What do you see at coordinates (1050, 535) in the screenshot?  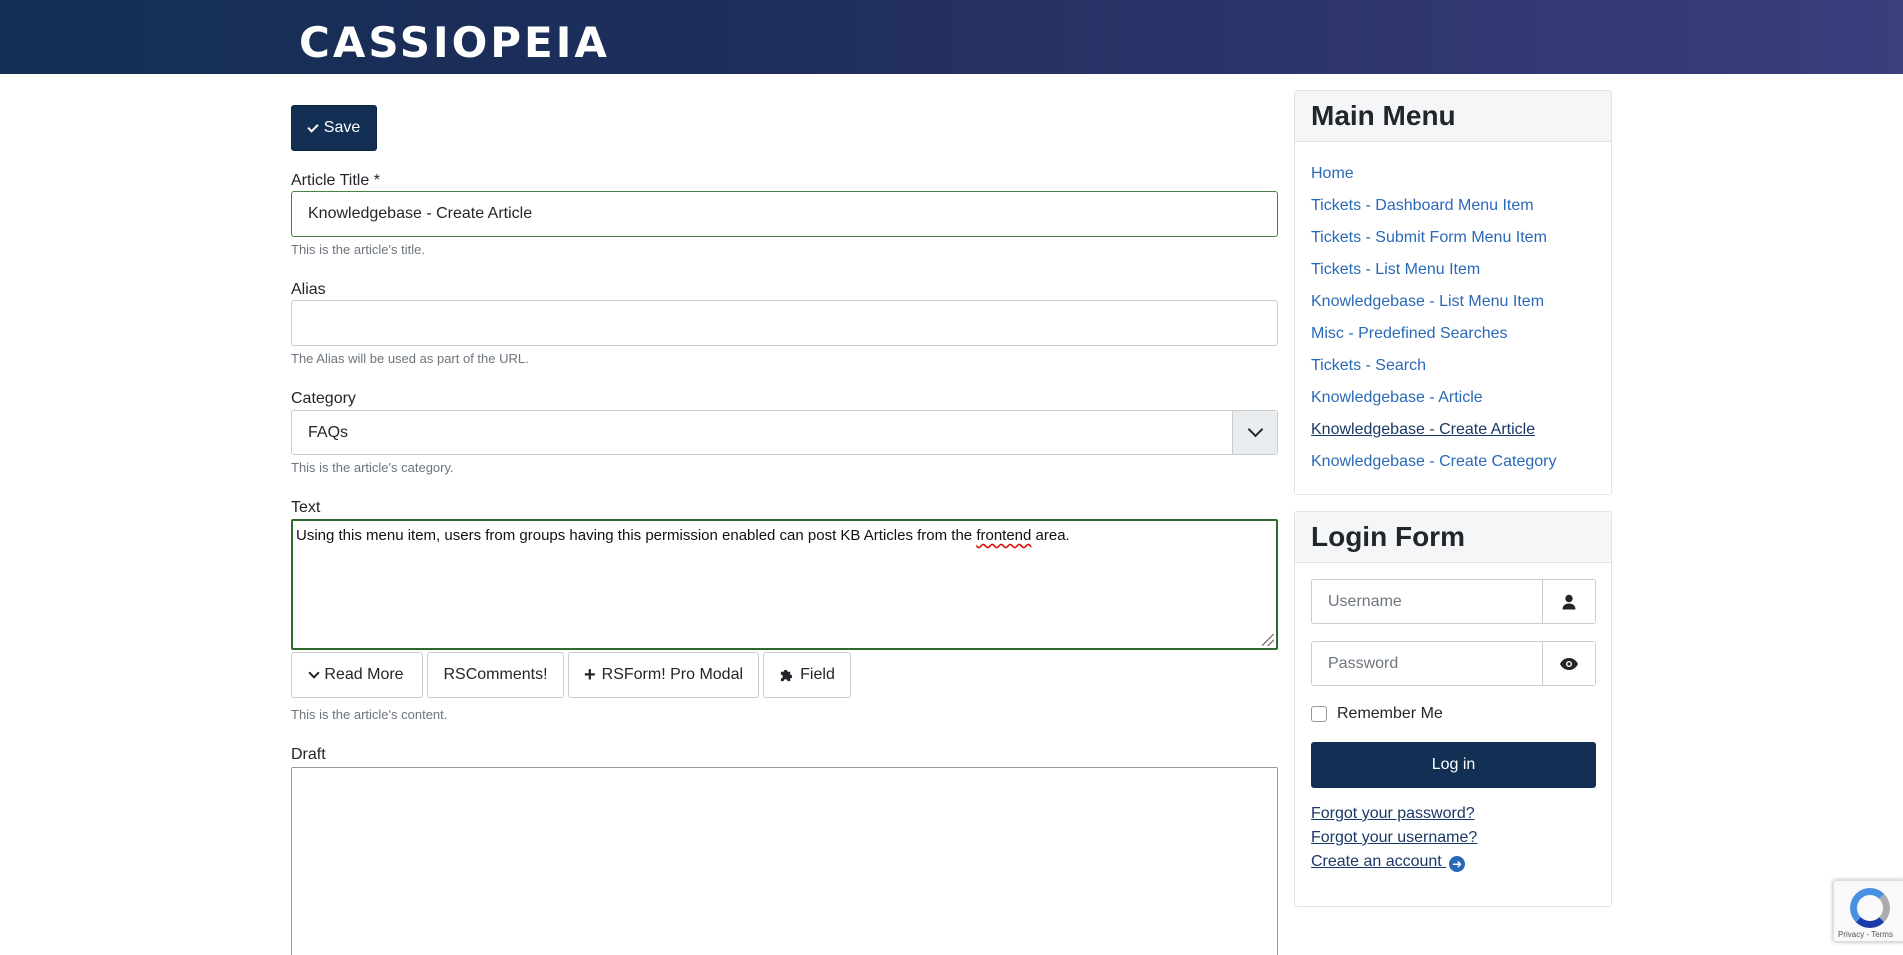 I see `text-after: area.` at bounding box center [1050, 535].